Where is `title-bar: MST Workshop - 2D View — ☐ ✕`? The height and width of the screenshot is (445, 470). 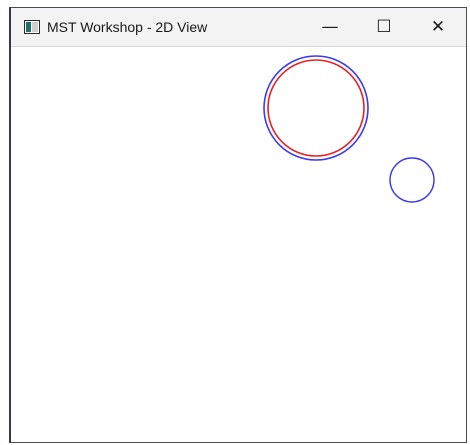
title-bar: MST Workshop - 2D View — ☐ ✕ is located at coordinates (238, 27).